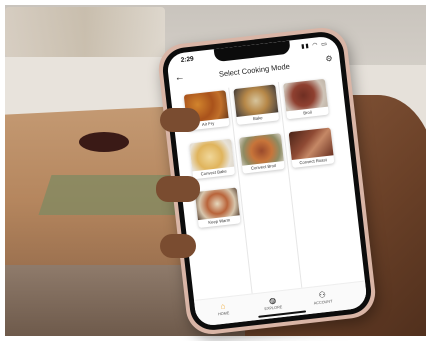 The height and width of the screenshot is (341, 431). I want to click on mode-tile-keep-warm: Keep Warm, so click(217, 208).